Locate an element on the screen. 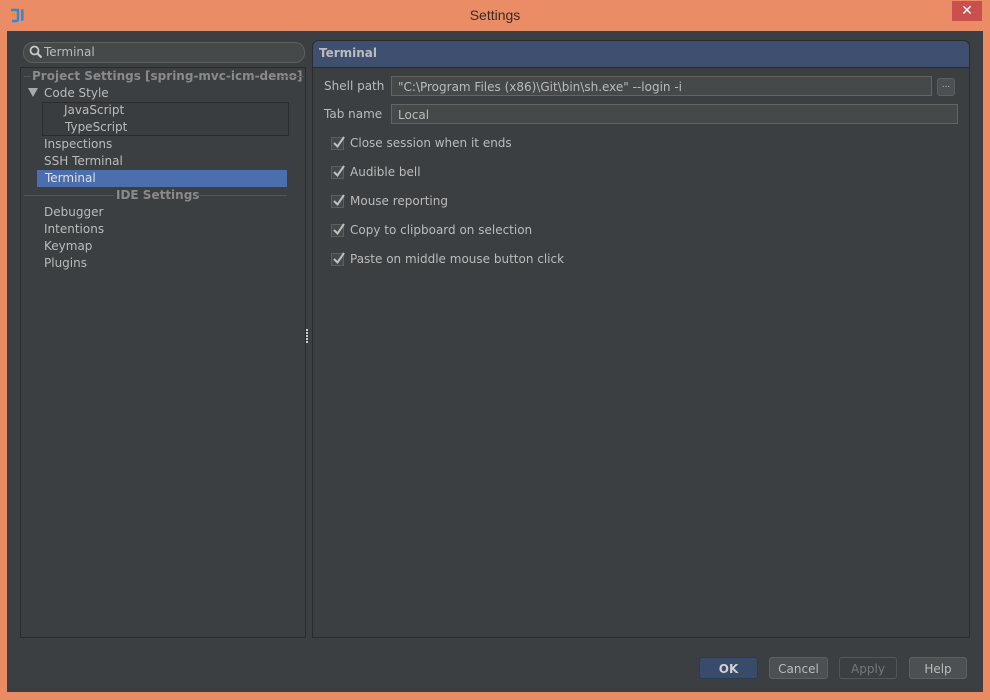 Image resolution: width=990 pixels, height=700 pixels. tree-item-javascript: JavaScript is located at coordinates (94, 110).